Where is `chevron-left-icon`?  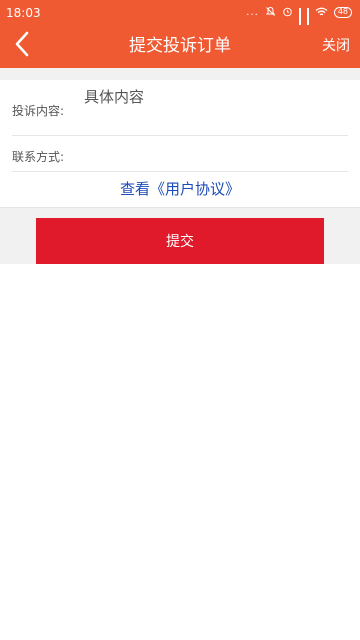 chevron-left-icon is located at coordinates (22, 46).